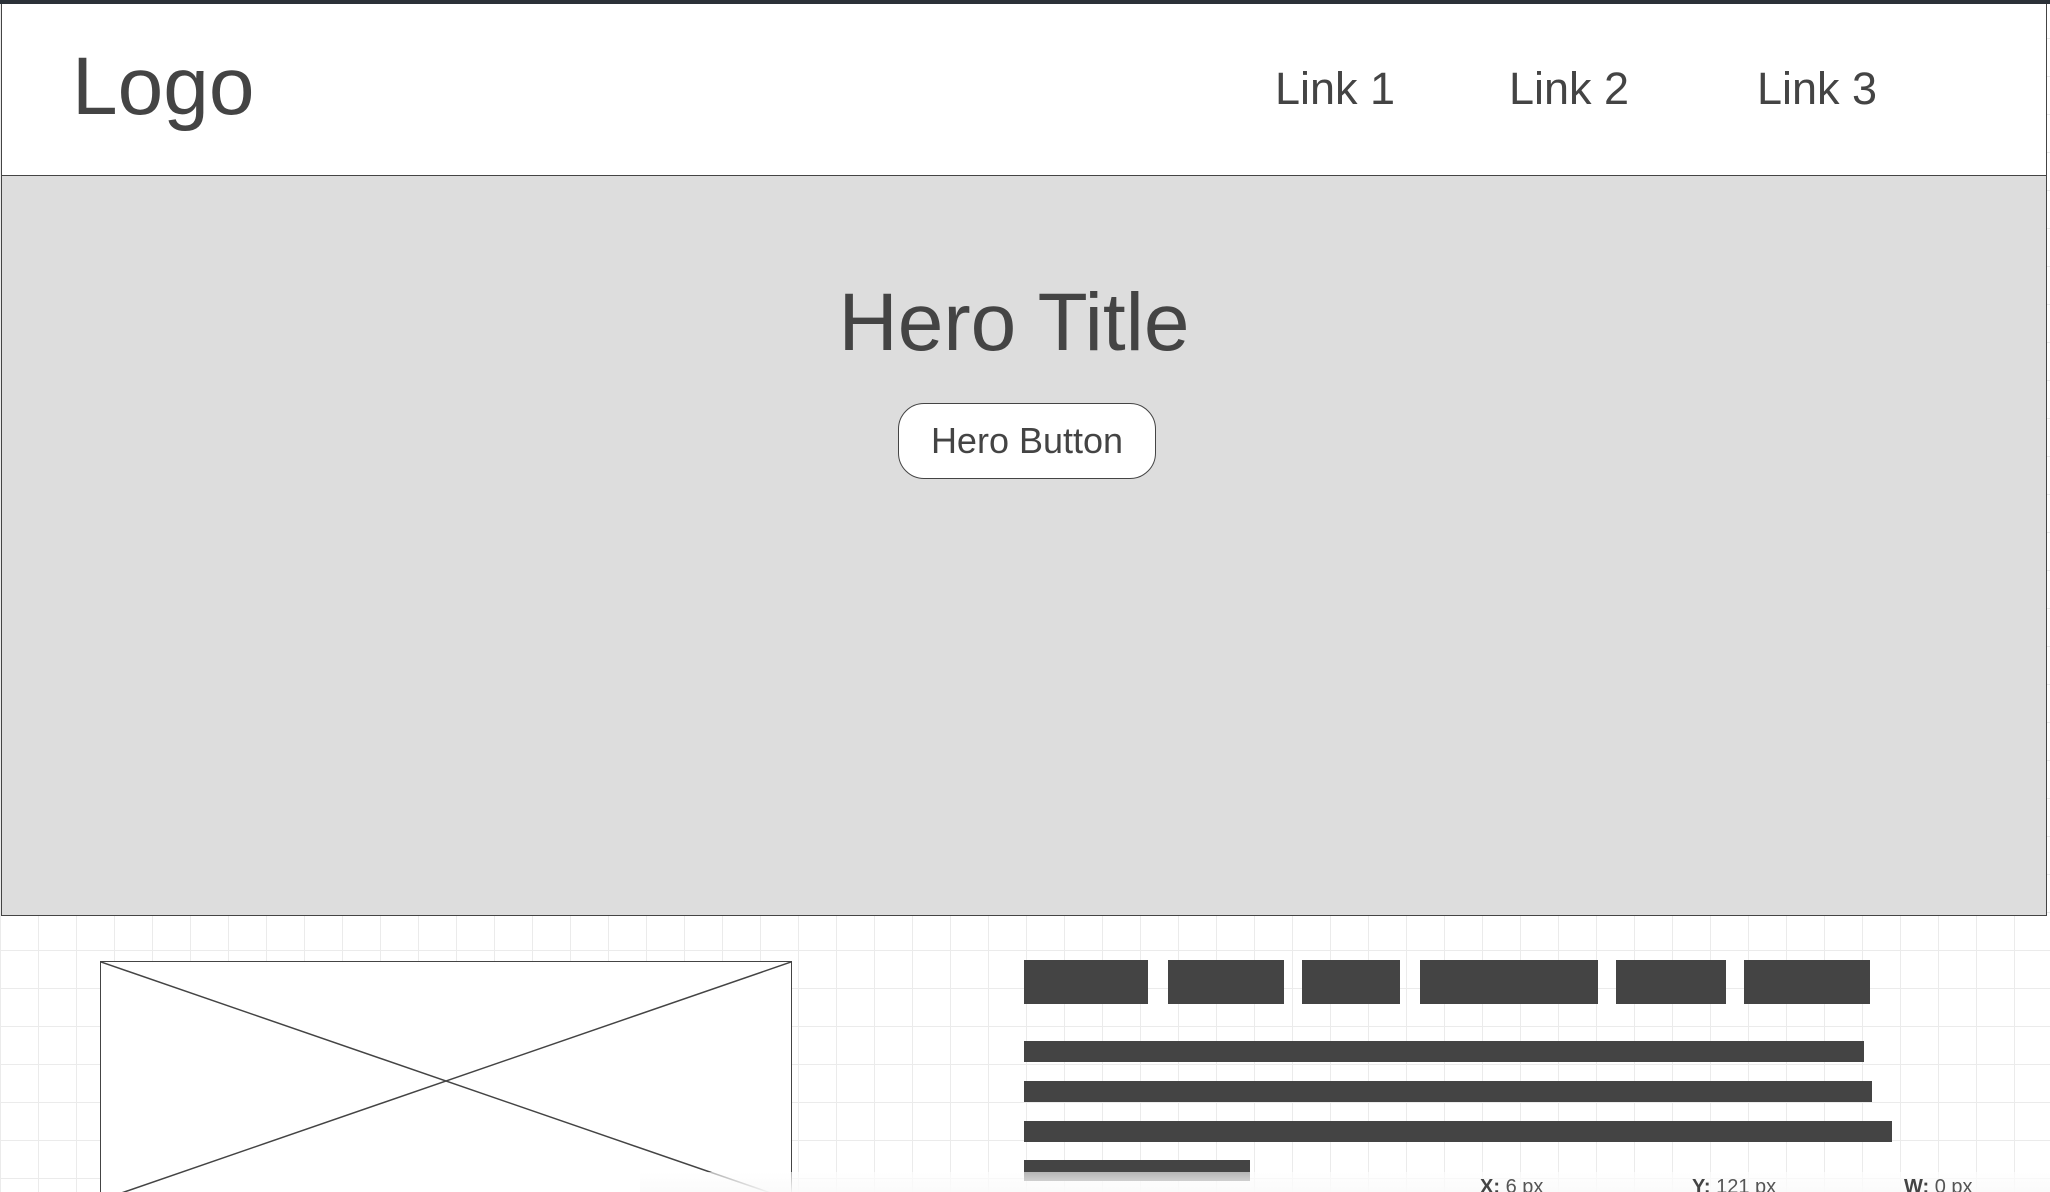  Describe the element at coordinates (1817, 89) in the screenshot. I see `nav-link-3: Link 3` at that location.